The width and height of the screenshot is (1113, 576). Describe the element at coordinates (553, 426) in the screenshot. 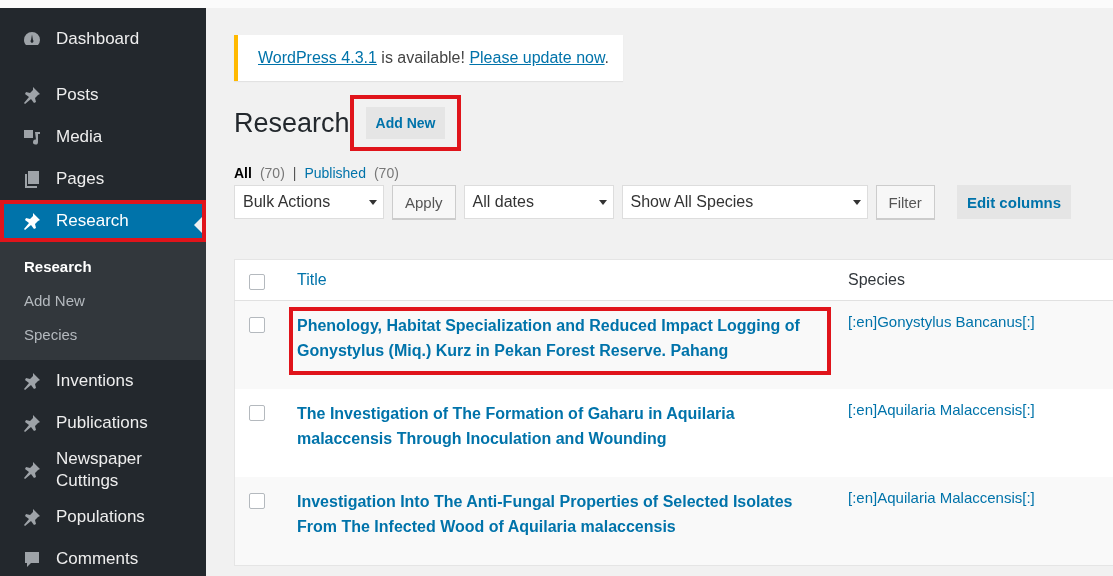

I see `post-title-link: The Investigation of The Formation of Gaharu in Aquilaria malaccensis Through Inoculation and Wounding` at that location.